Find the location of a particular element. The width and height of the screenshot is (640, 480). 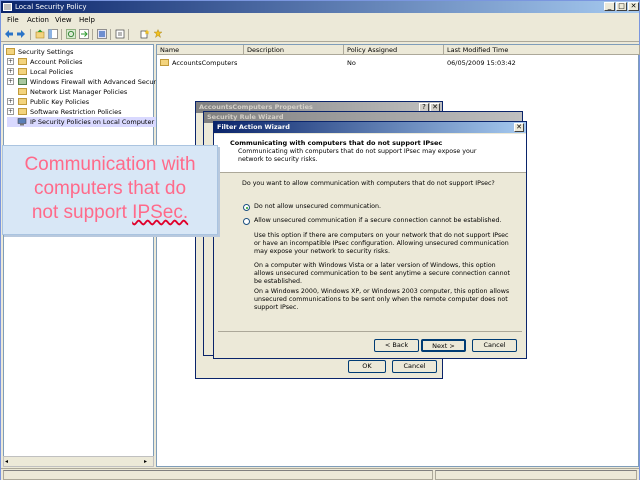

row-policy-assigned: No is located at coordinates (351, 63).